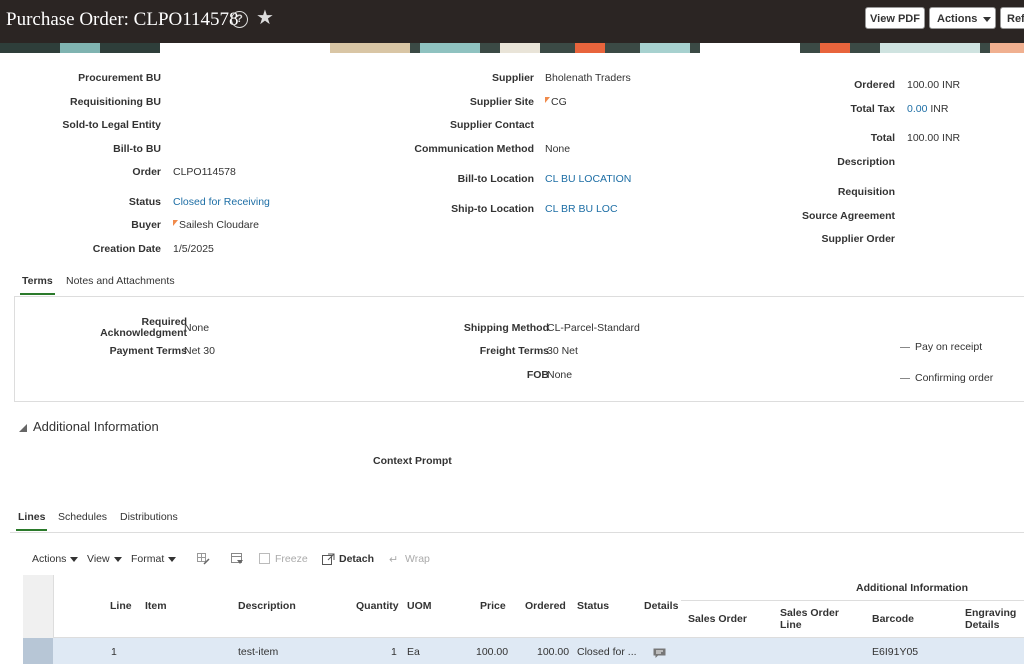 This screenshot has width=1024, height=664. Describe the element at coordinates (146, 172) in the screenshot. I see `order-label: Order` at that location.